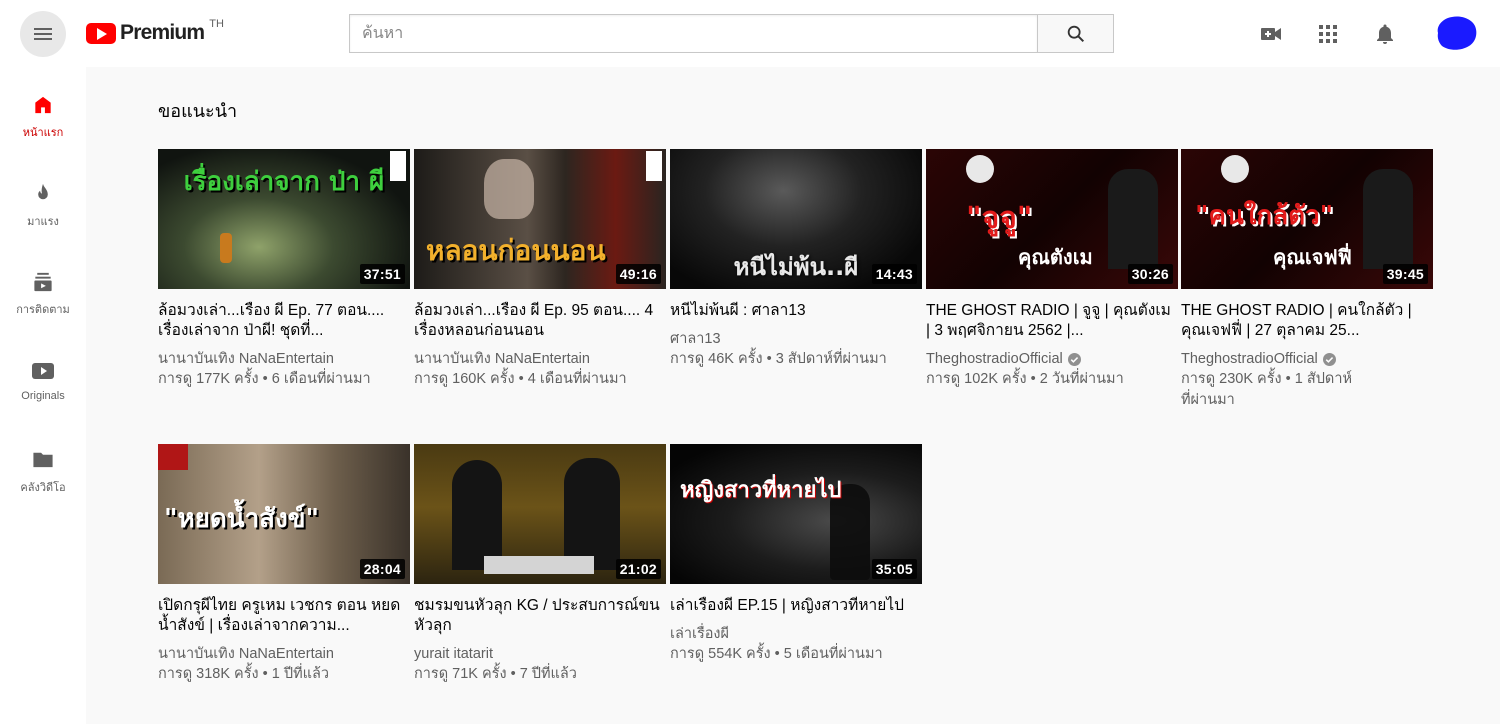 The height and width of the screenshot is (724, 1500). Describe the element at coordinates (761, 490) in the screenshot. I see `thumbnail-caption: หญิงสาวที่หายไป` at that location.